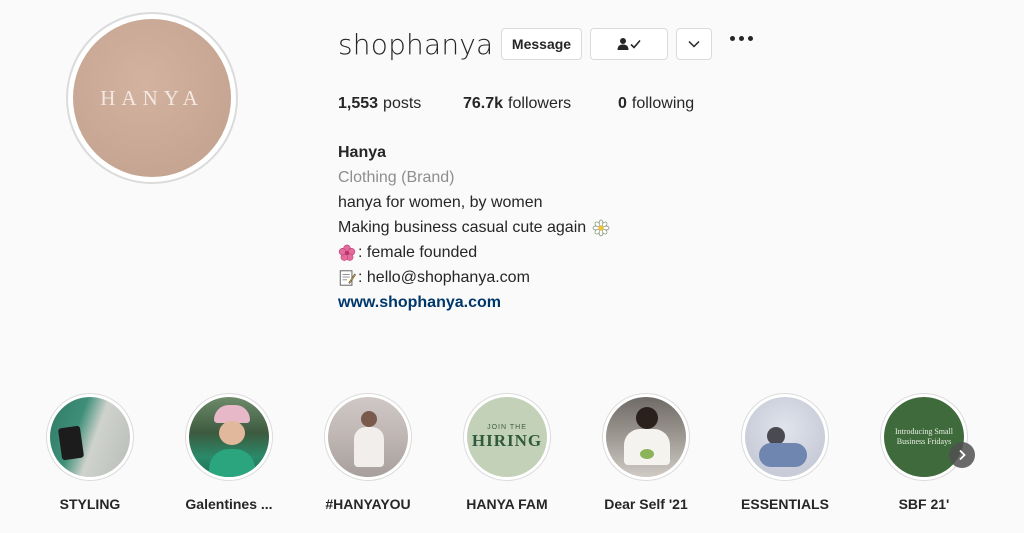 The height and width of the screenshot is (533, 1024). I want to click on highlight-label: HANYA FAM, so click(507, 504).